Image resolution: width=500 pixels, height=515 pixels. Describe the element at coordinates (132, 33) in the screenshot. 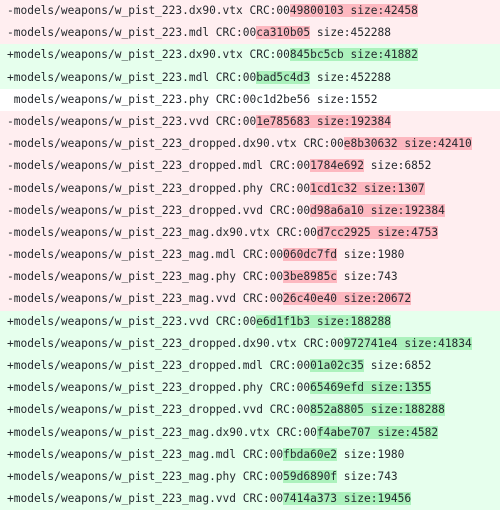

I see `diff-line-text: -models/weapons/w_pist_223.mdl CRC:00` at that location.